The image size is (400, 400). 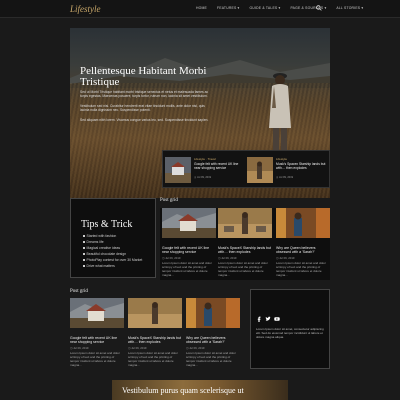 I want to click on nav-item-all-stories: ALL STORIES ▾, so click(x=349, y=8).